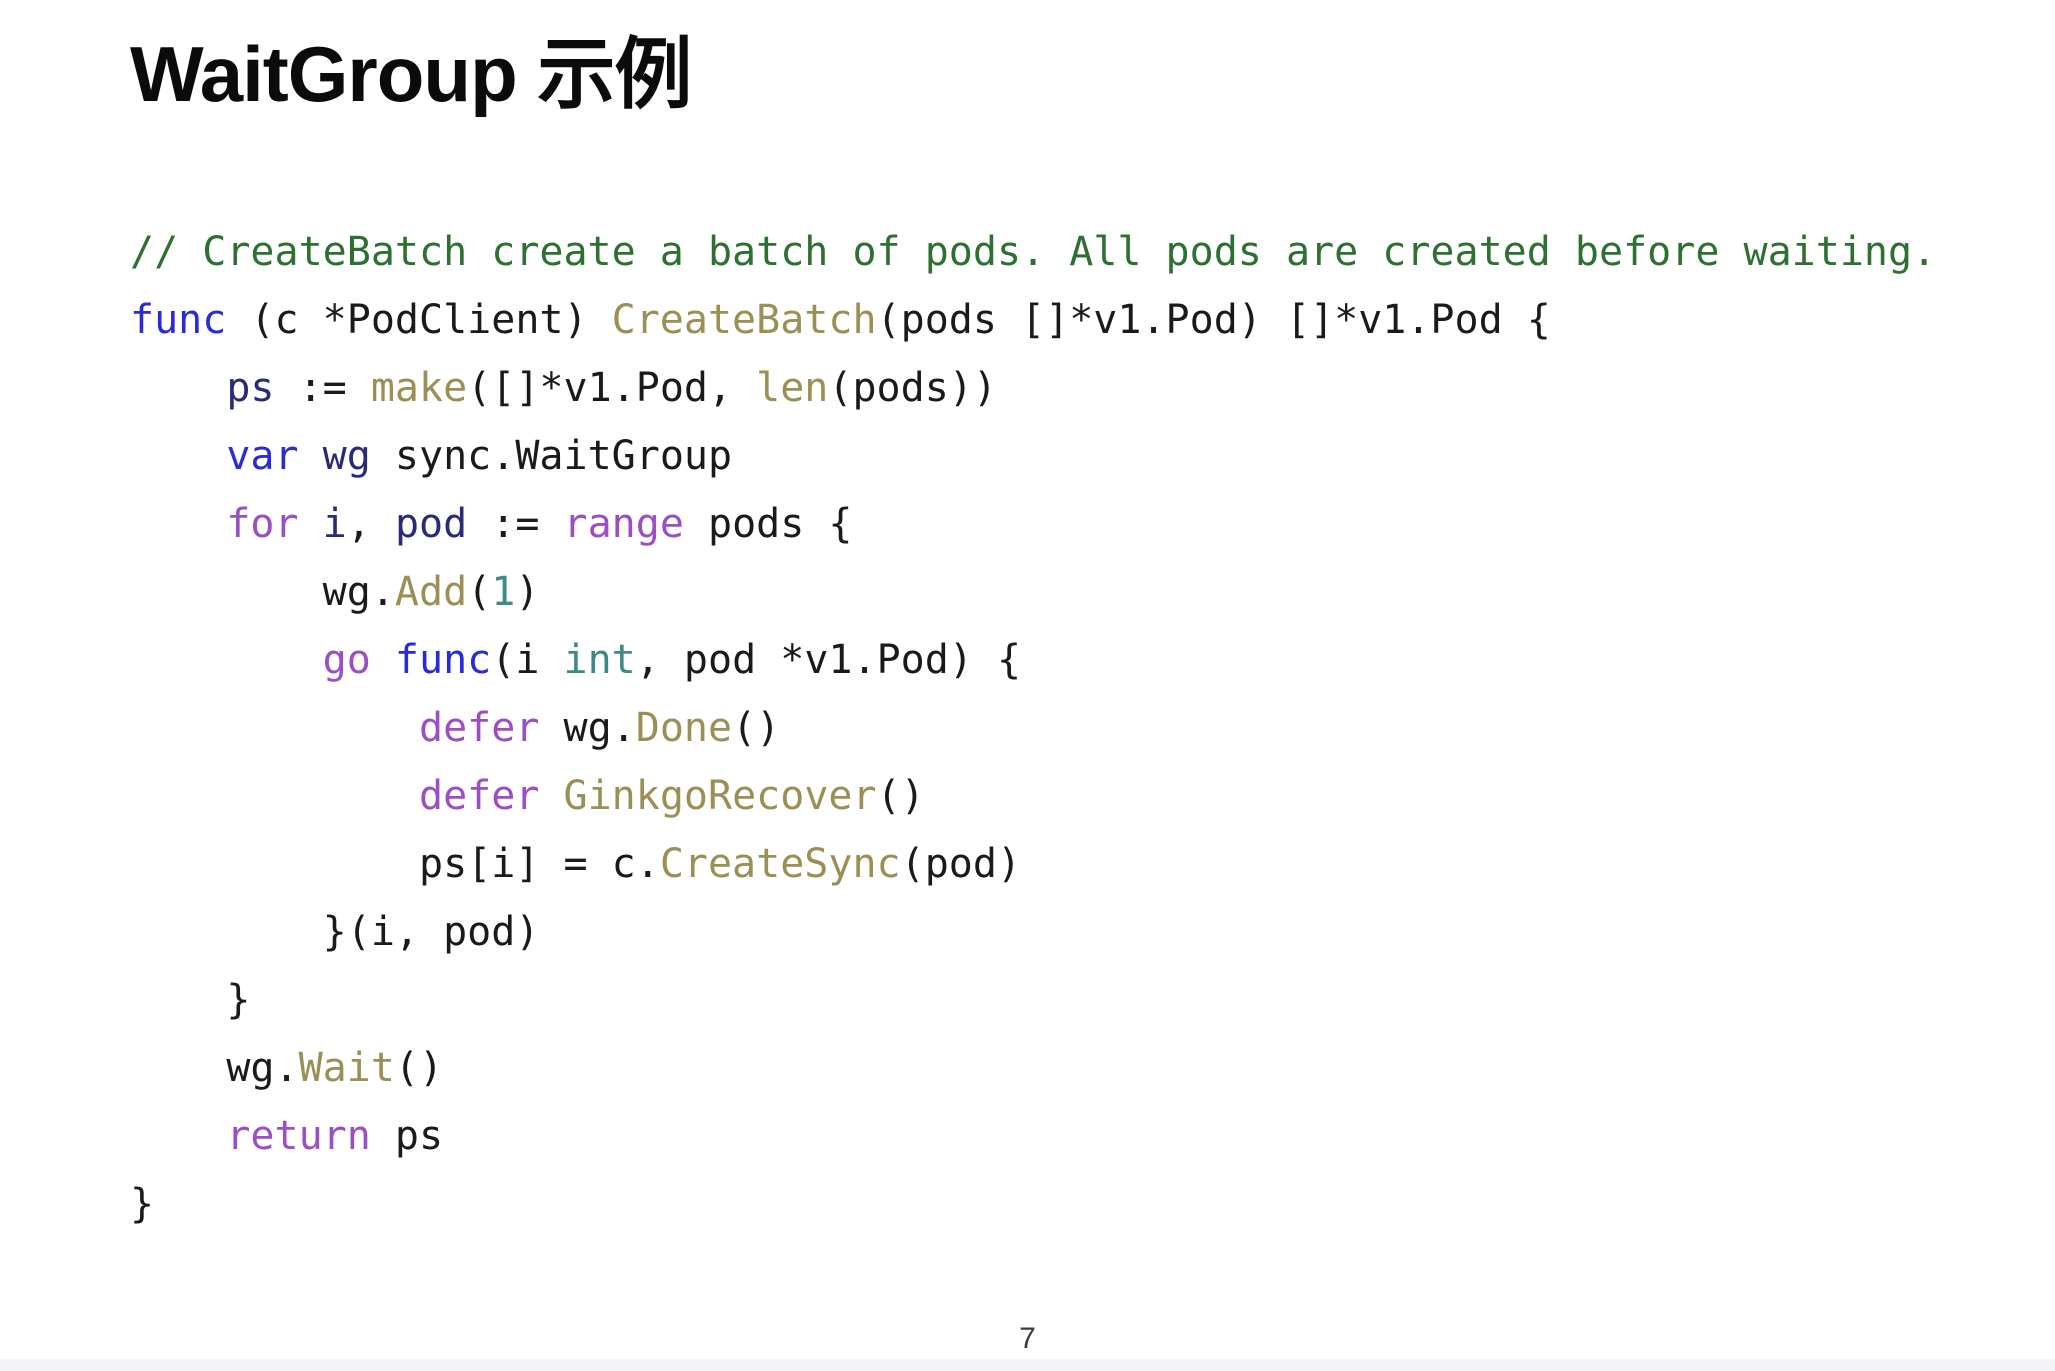 Image resolution: width=2055 pixels, height=1371 pixels. I want to click on code-line: for i, pod := range pods {, so click(1072, 524).